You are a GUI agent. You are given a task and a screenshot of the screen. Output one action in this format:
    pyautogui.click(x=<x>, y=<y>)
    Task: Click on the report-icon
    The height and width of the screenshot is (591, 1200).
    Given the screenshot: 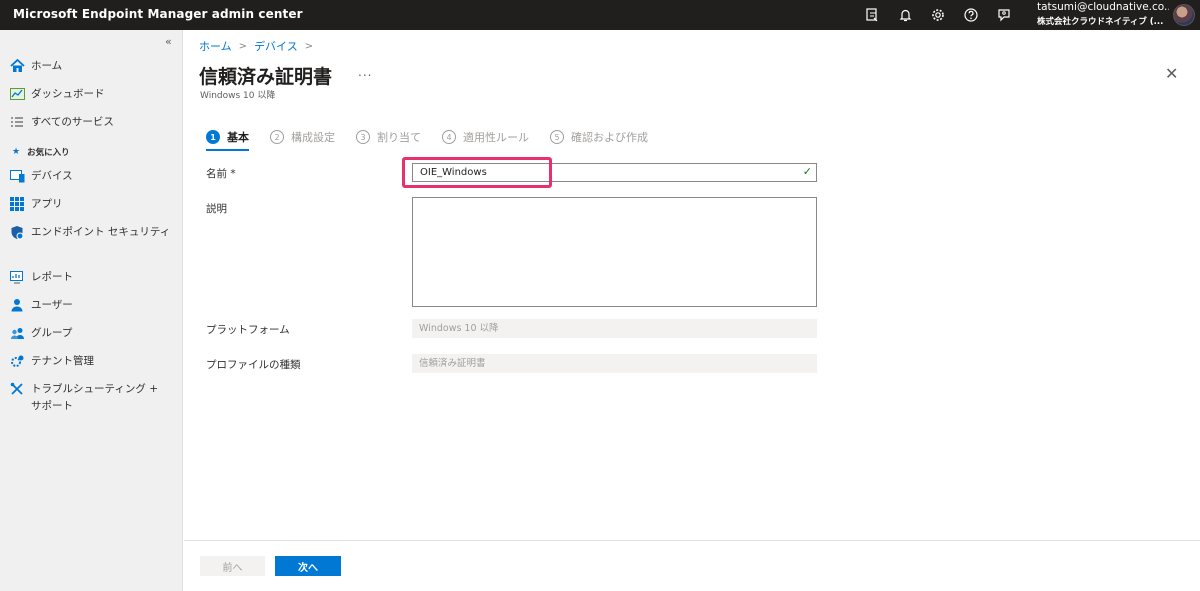 What is the action you would take?
    pyautogui.click(x=17, y=277)
    